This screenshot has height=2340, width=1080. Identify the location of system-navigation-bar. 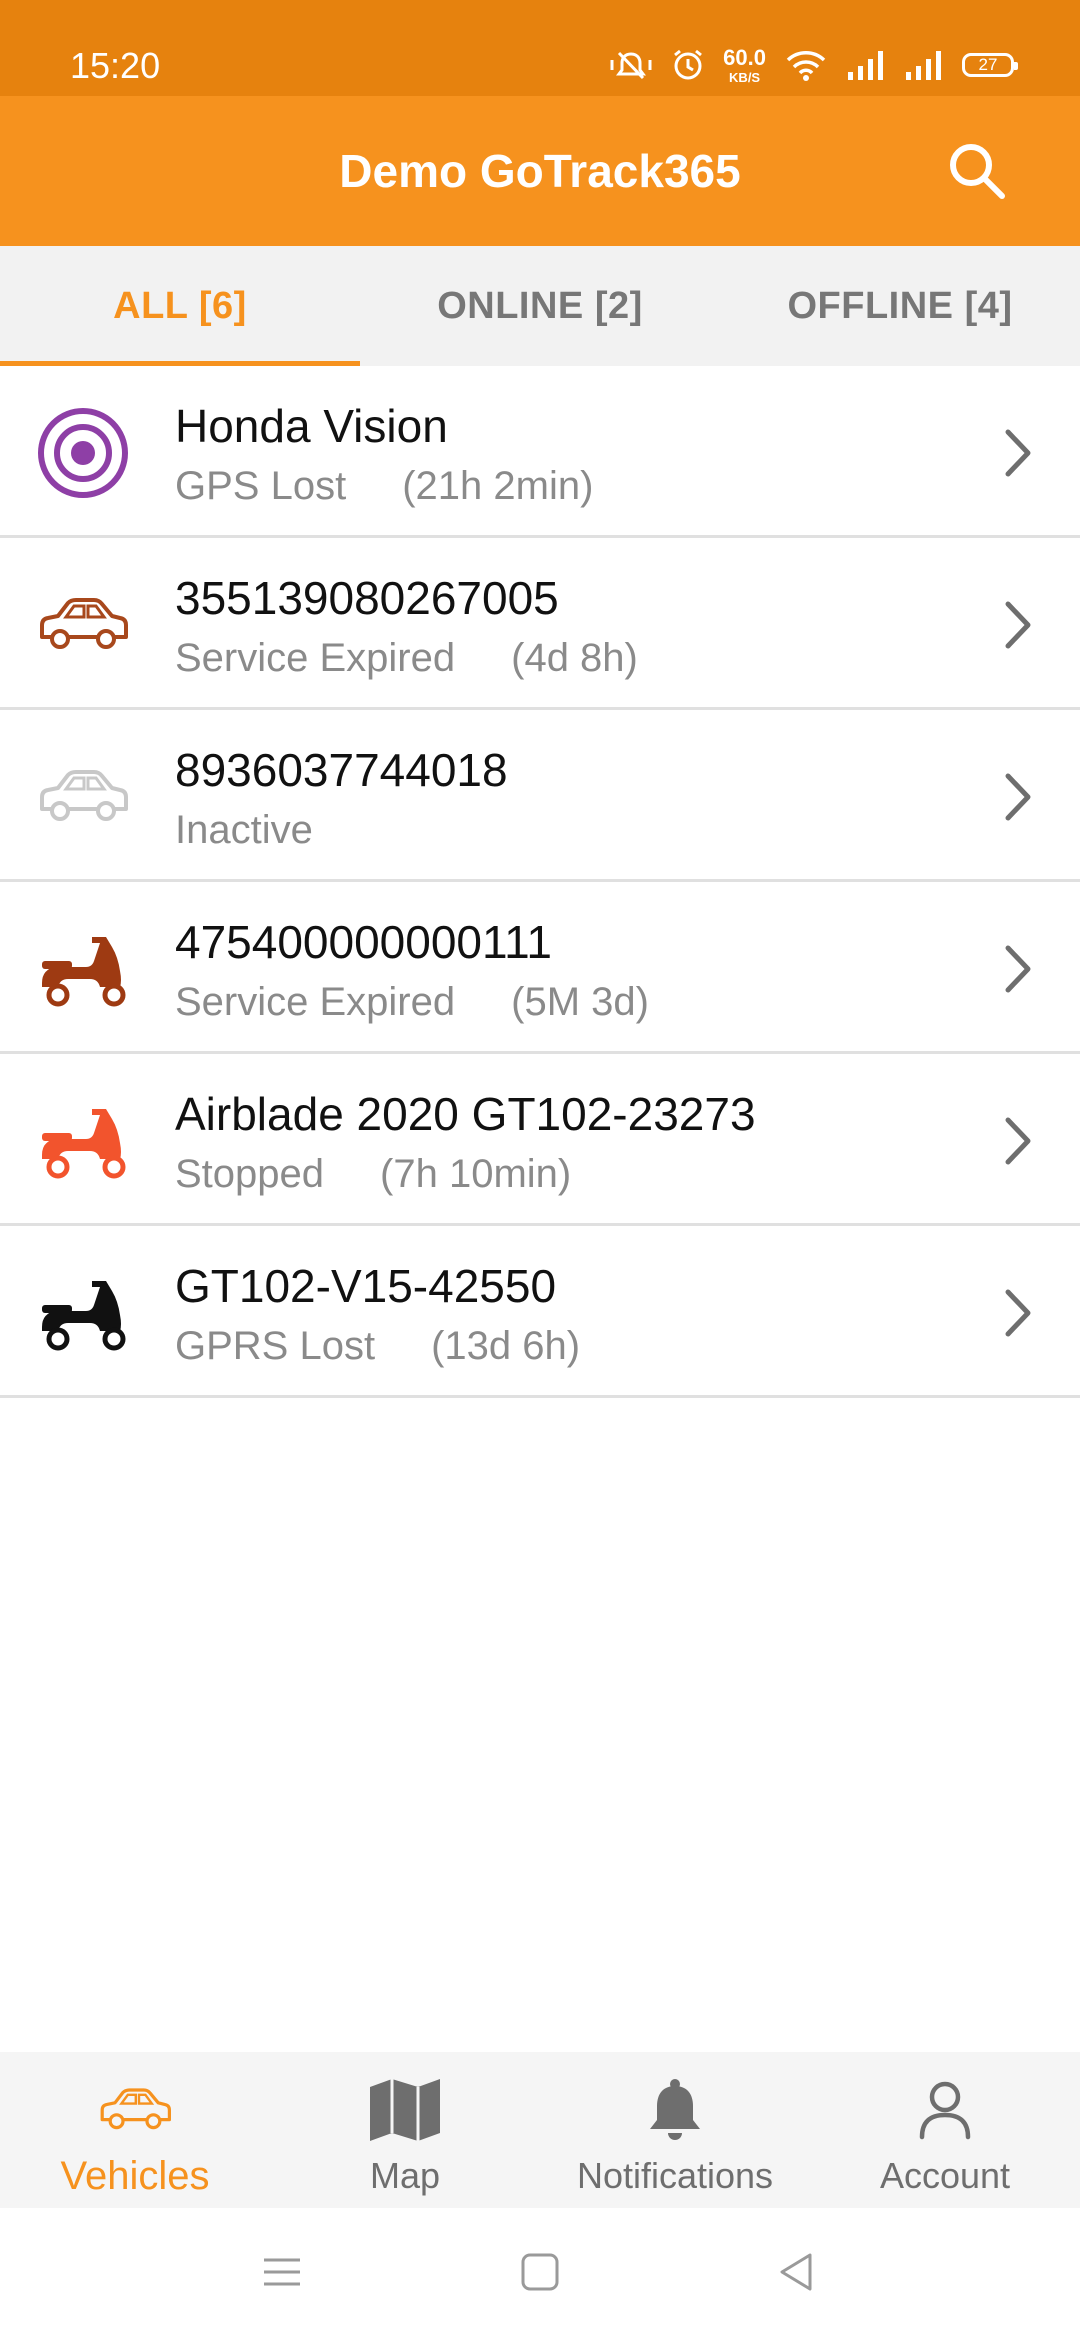
(540, 2274).